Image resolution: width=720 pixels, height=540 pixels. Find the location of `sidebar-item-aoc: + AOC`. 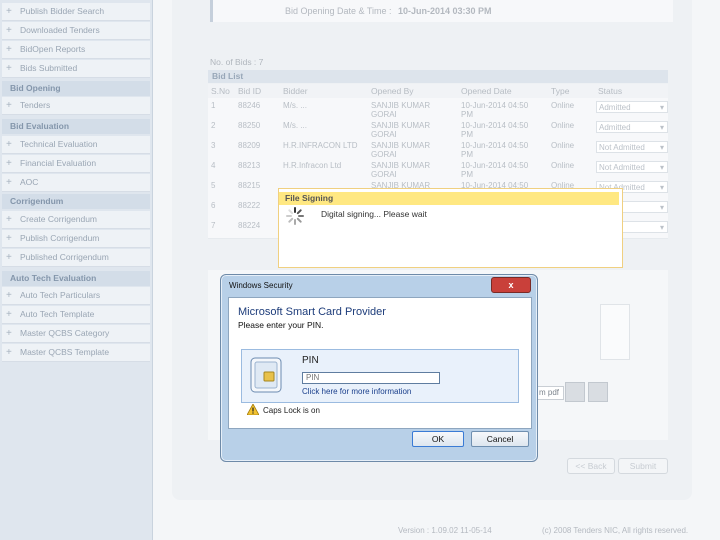

sidebar-item-aoc: + AOC is located at coordinates (76, 183).